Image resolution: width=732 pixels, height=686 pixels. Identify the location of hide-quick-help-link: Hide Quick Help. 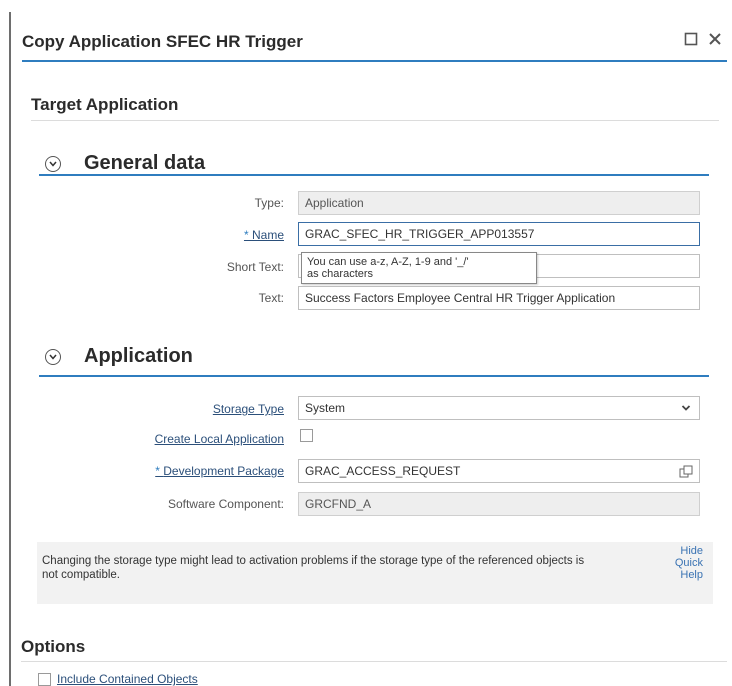
(689, 563).